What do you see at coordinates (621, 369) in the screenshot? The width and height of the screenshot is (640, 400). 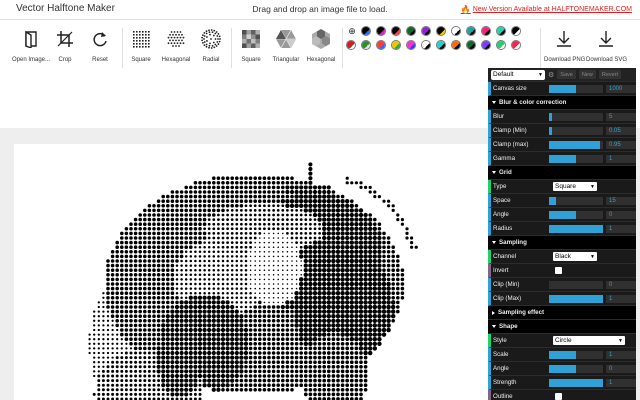 I see `shape-setting-input: 0` at bounding box center [621, 369].